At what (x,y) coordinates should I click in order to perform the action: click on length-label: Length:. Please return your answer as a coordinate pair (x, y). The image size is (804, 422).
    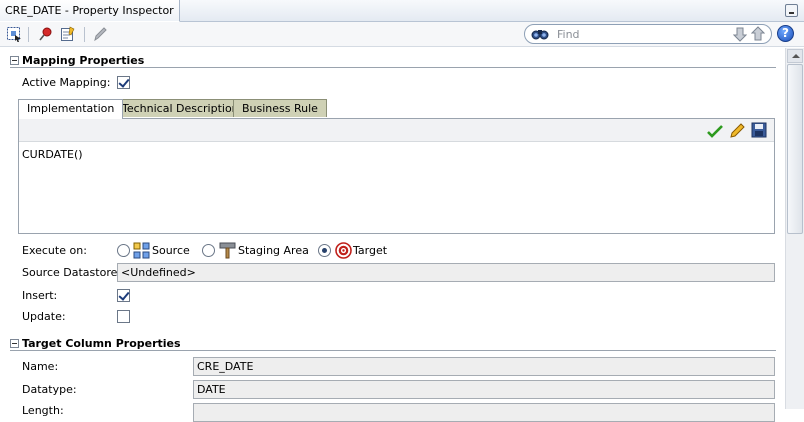
    Looking at the image, I should click on (43, 410).